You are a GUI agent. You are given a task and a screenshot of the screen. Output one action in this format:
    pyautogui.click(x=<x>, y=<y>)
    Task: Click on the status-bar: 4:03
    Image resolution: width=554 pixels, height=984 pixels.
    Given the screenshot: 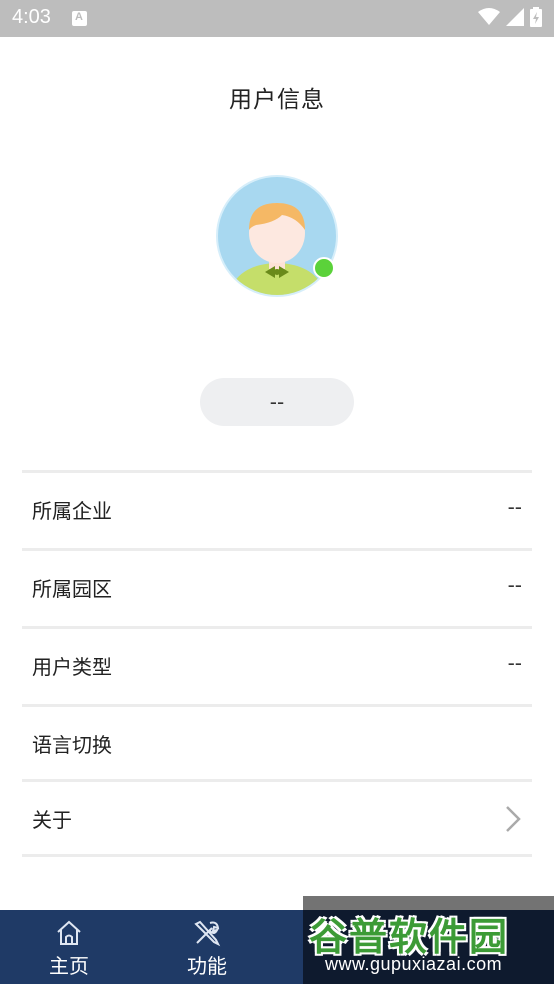 What is the action you would take?
    pyautogui.click(x=277, y=18)
    